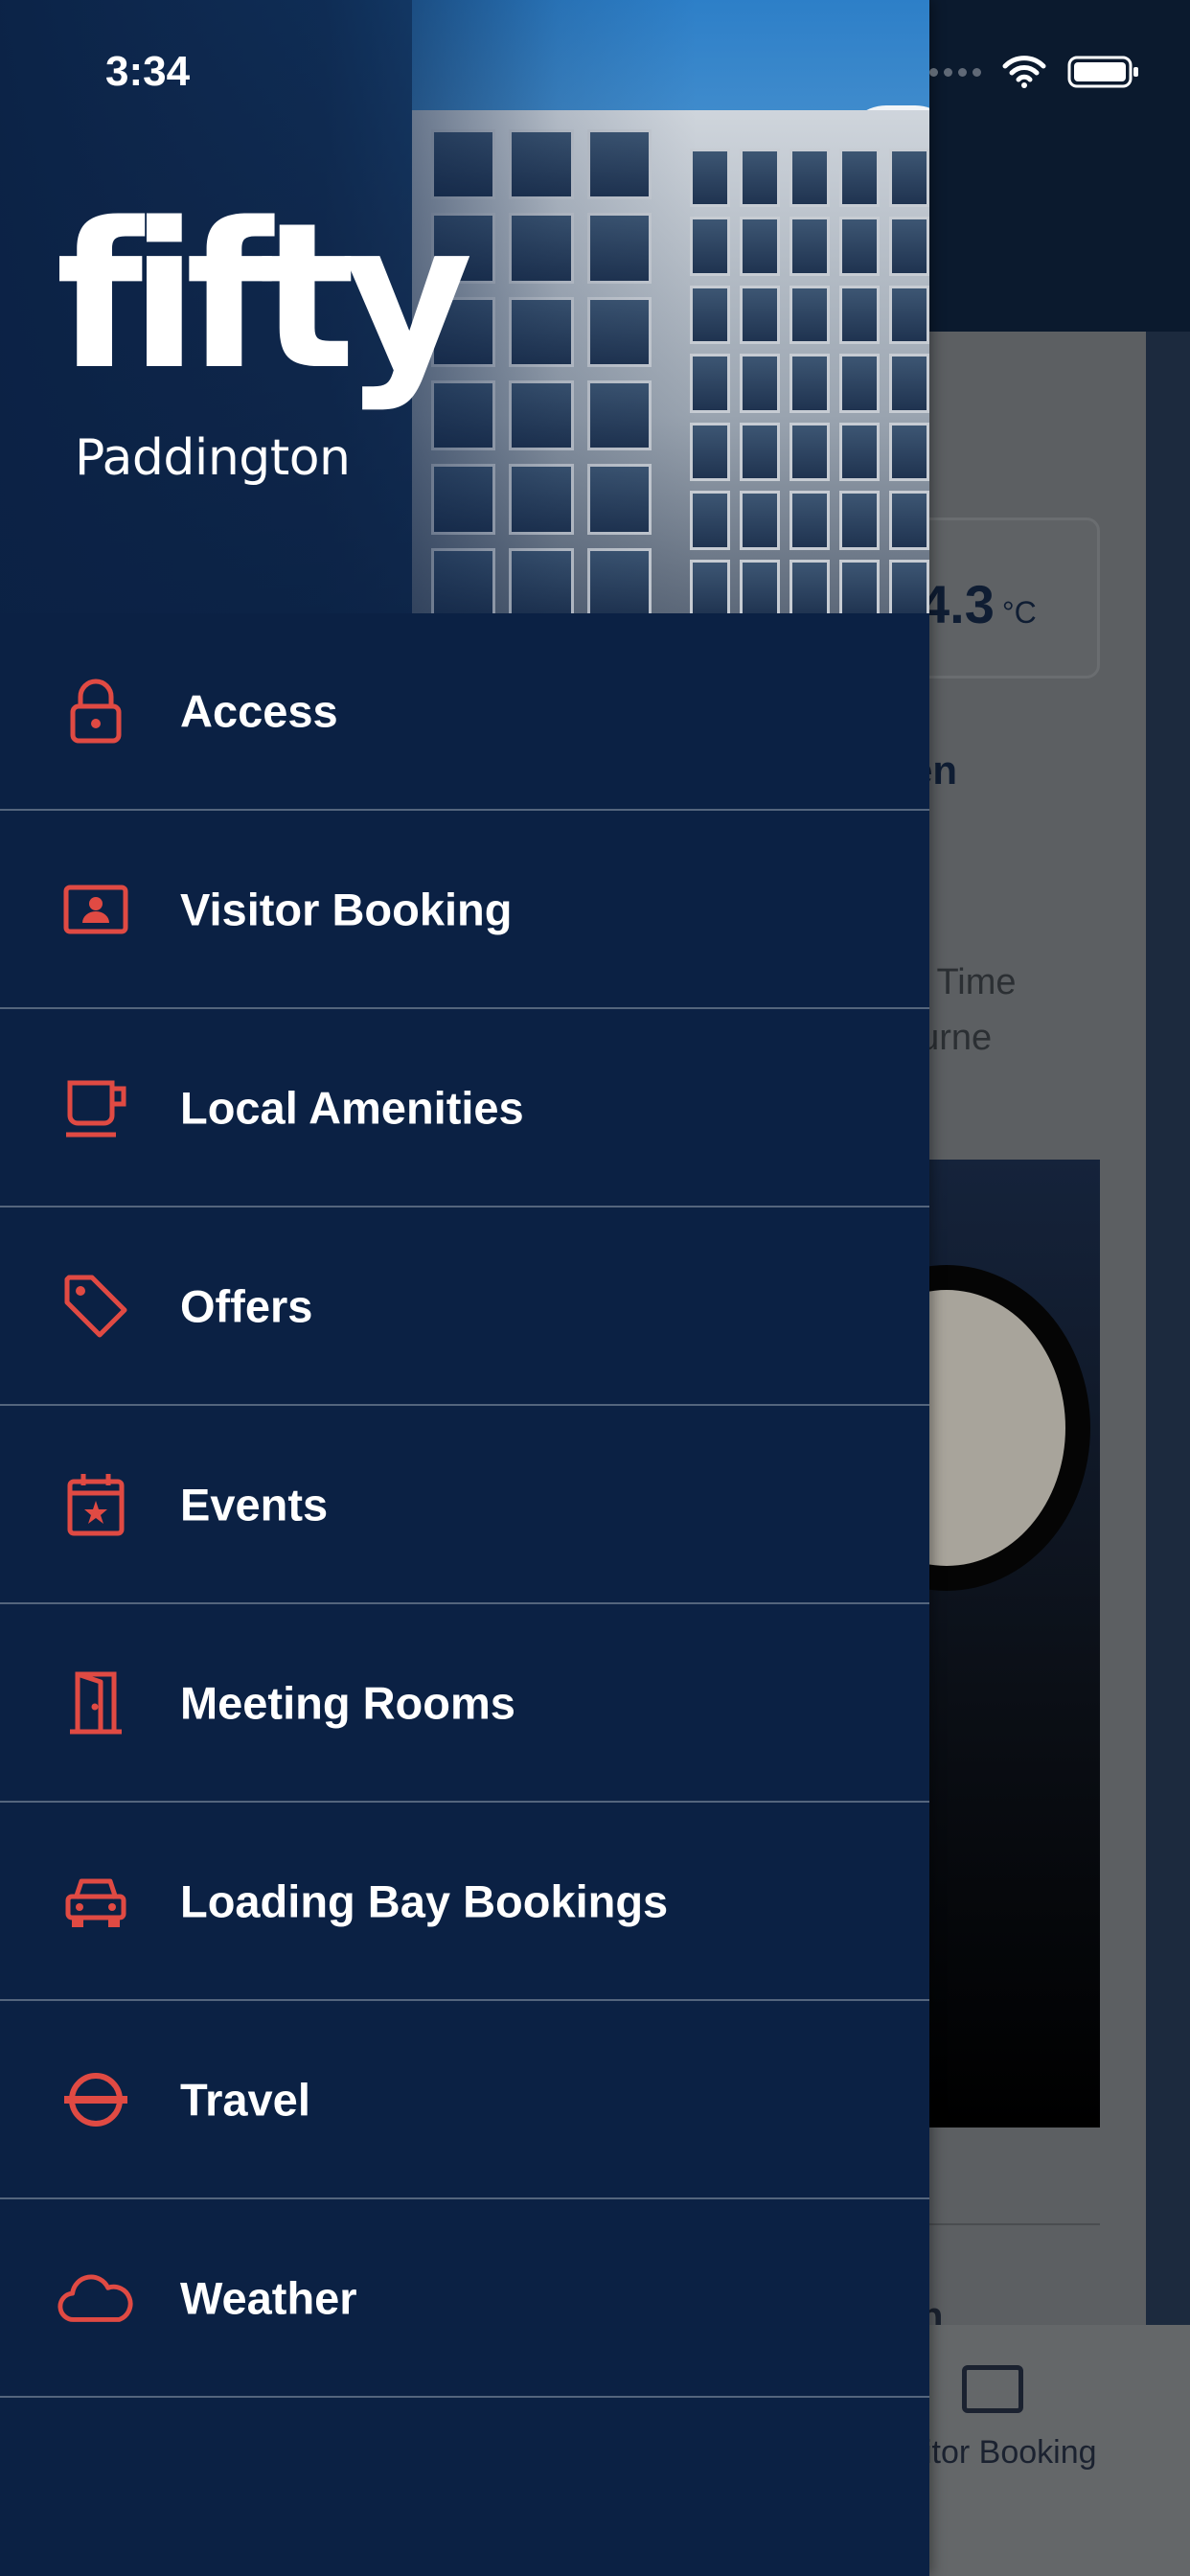 Image resolution: width=1190 pixels, height=2576 pixels. Describe the element at coordinates (465, 2100) in the screenshot. I see `menu-item-travel: Travel` at that location.